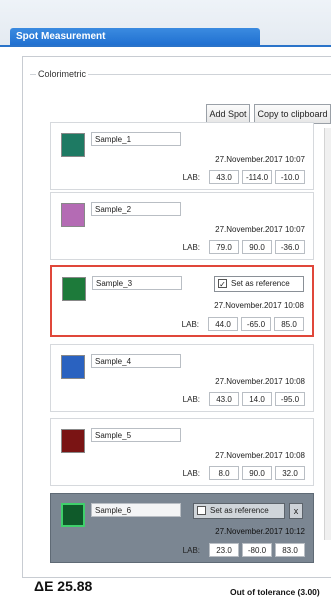  Describe the element at coordinates (165, 46) in the screenshot. I see `tab-underline` at that location.